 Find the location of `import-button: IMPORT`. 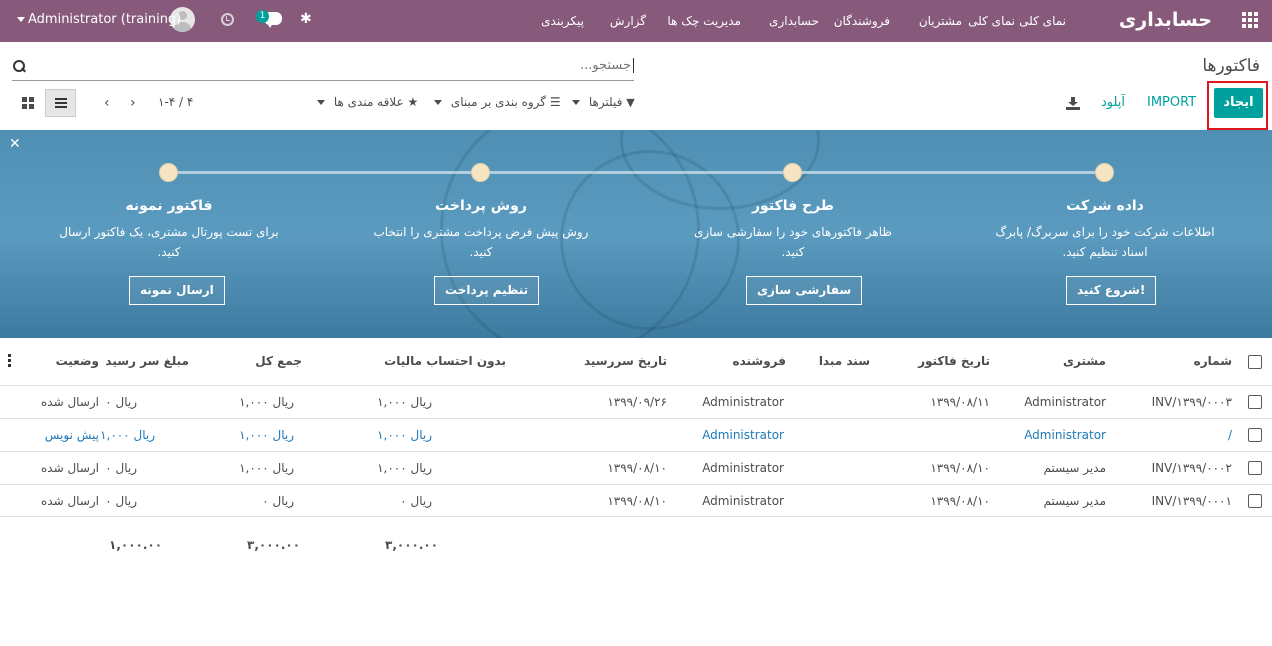

import-button: IMPORT is located at coordinates (1171, 102).